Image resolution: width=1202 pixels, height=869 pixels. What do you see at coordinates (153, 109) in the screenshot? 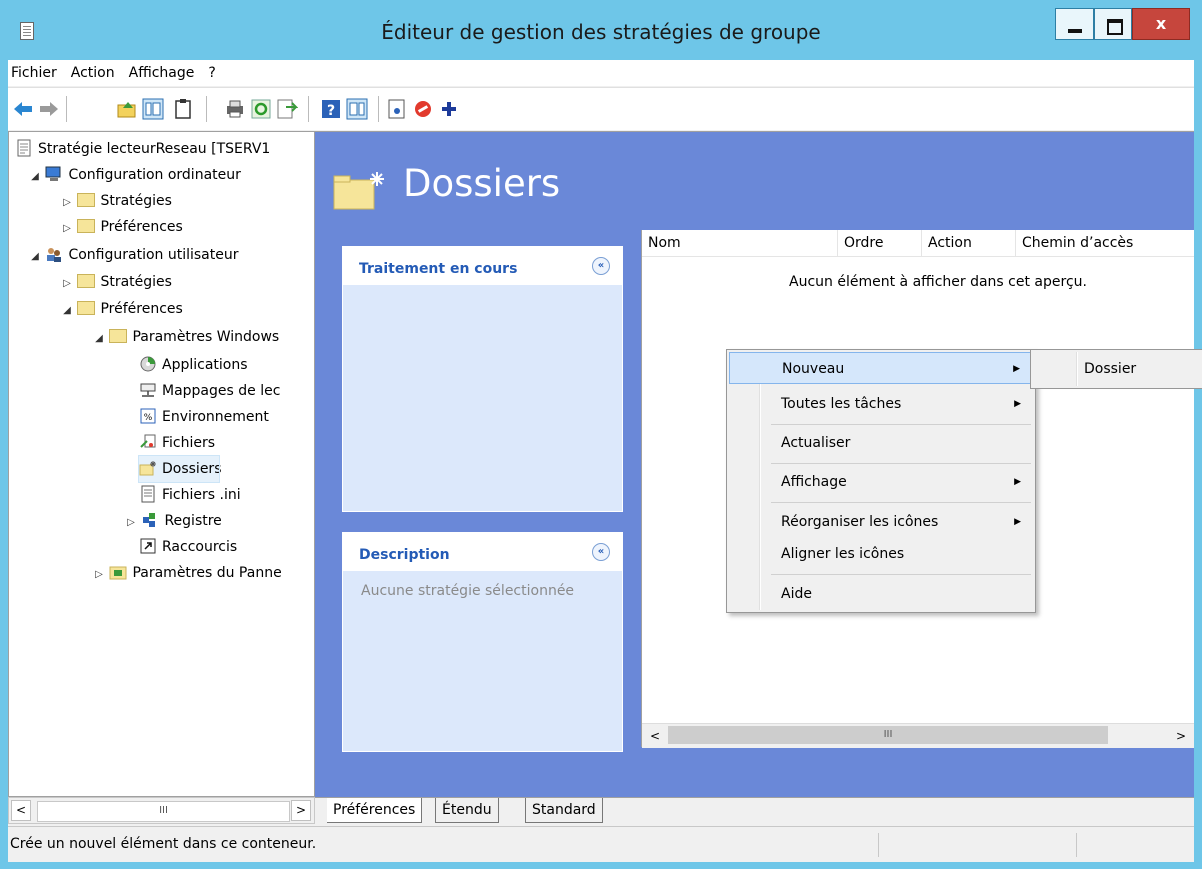
I see `show-hide-tree-icon` at bounding box center [153, 109].